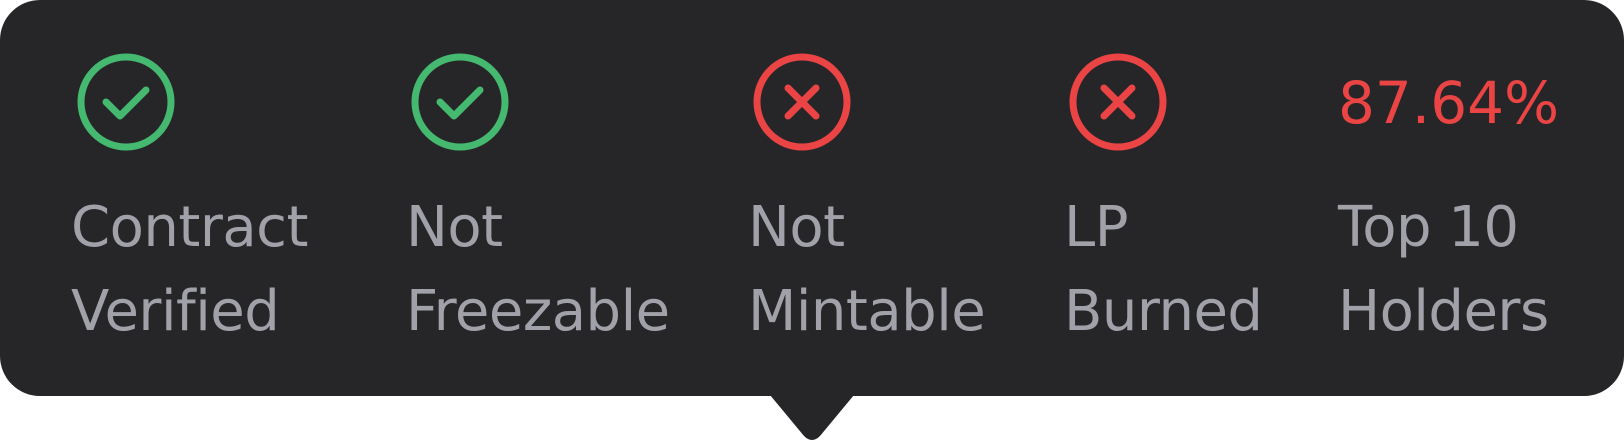  Describe the element at coordinates (867, 270) in the screenshot. I see `check-label: Not Mintable` at that location.